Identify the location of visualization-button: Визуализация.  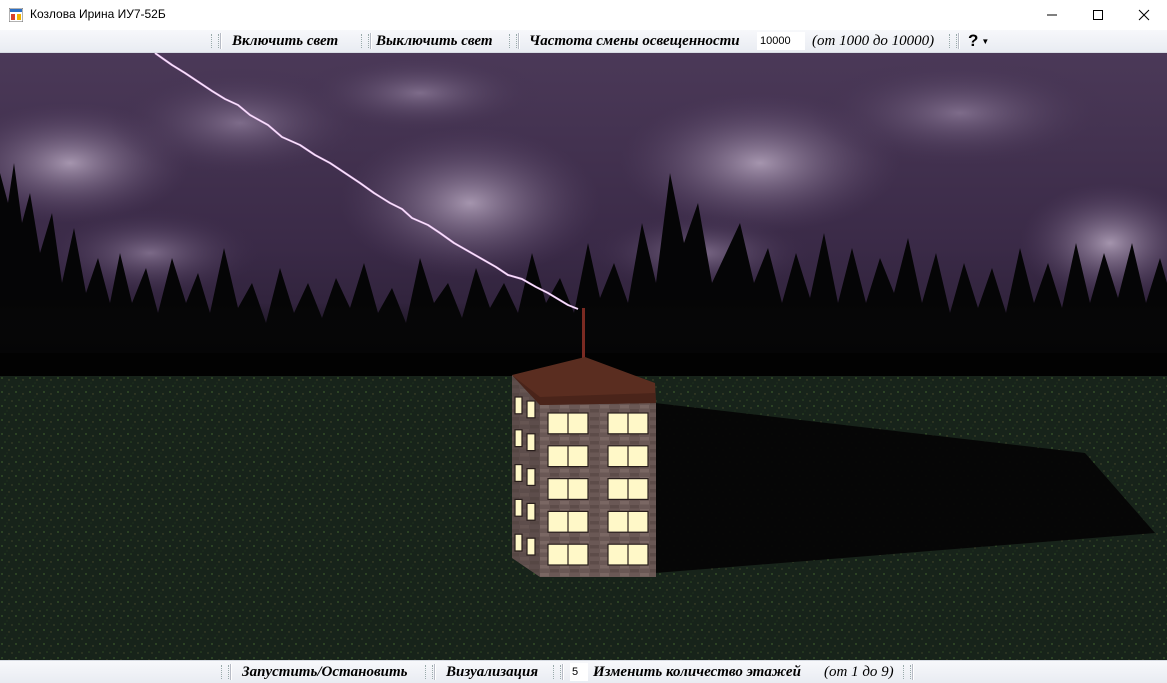
(492, 672).